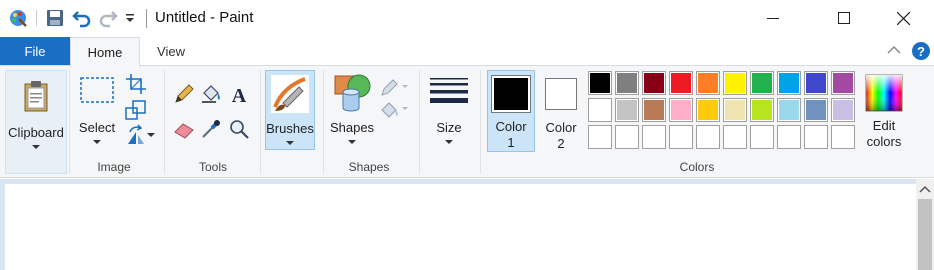 The width and height of the screenshot is (934, 270). I want to click on brushes-button: Brushes, so click(290, 110).